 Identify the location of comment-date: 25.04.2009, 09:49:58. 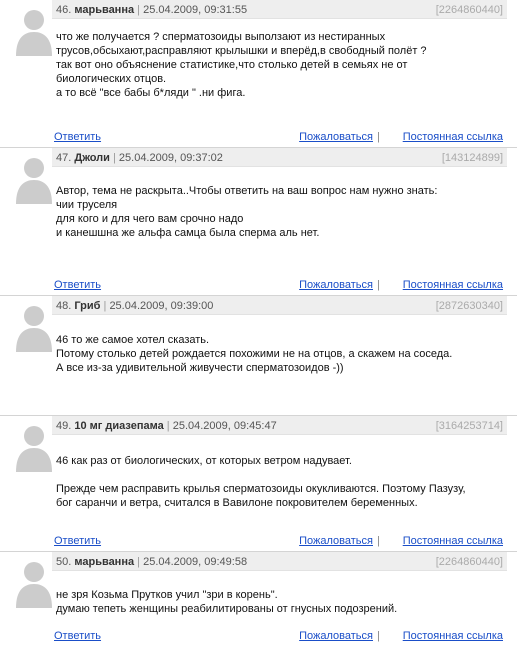
(195, 562).